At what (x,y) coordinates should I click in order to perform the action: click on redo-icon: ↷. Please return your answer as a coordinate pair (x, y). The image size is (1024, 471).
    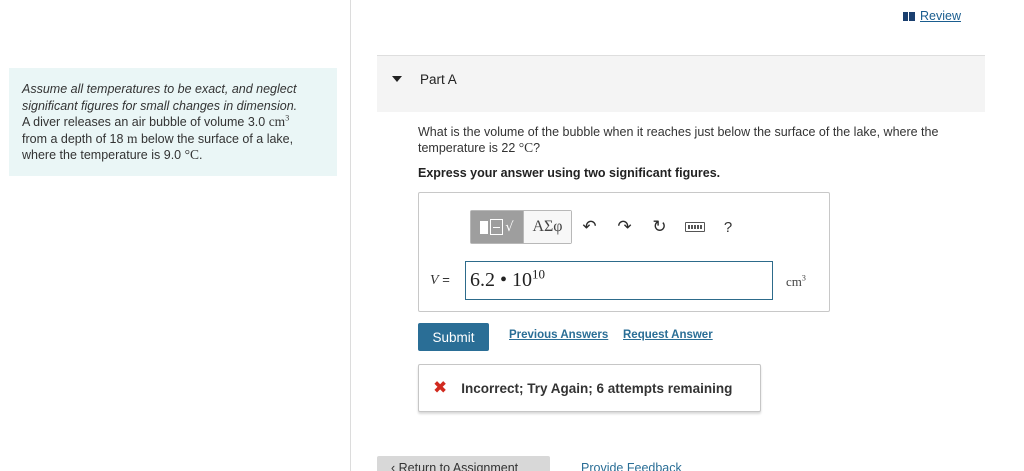
    Looking at the image, I should click on (624, 227).